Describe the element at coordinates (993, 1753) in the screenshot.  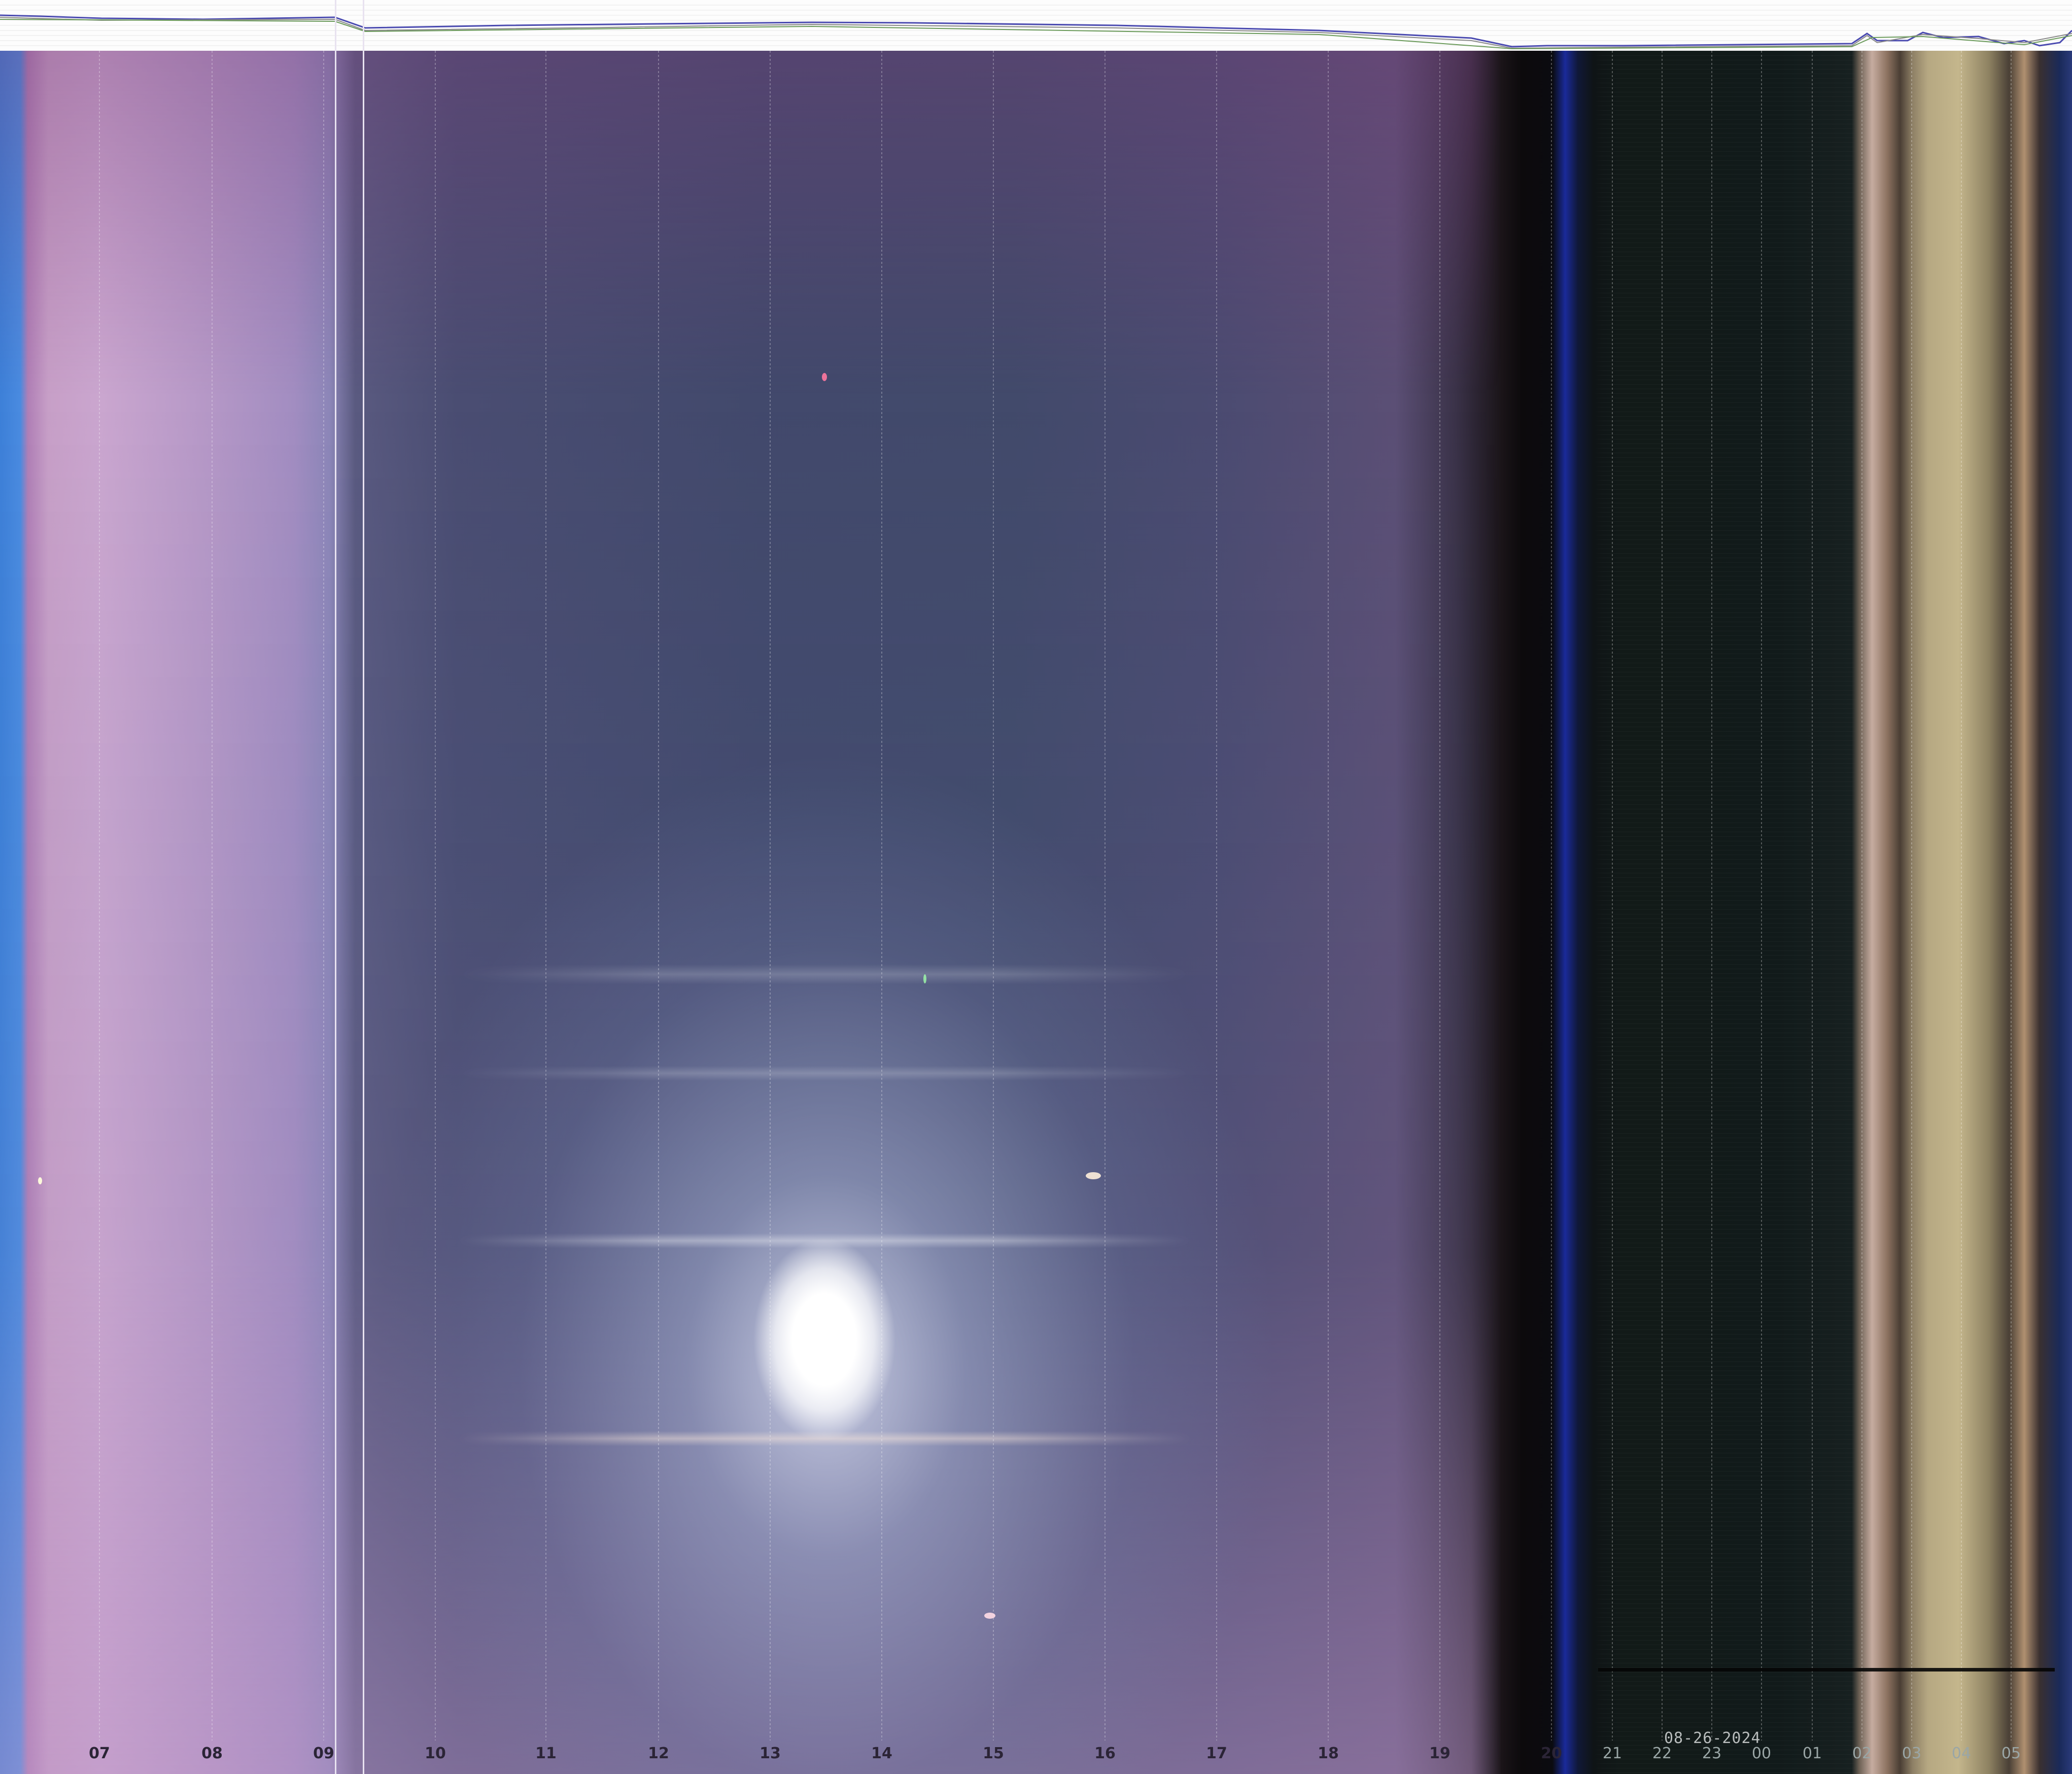
I see `hour-label: 15` at that location.